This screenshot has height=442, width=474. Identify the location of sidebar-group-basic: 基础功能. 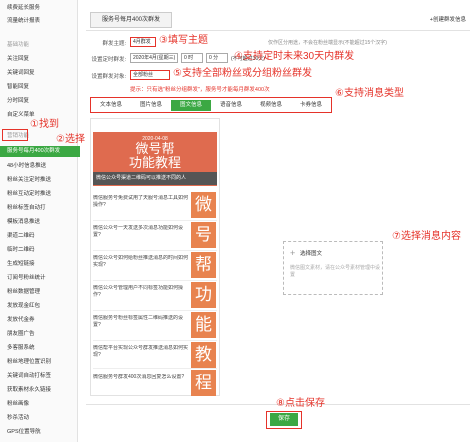
(18, 45).